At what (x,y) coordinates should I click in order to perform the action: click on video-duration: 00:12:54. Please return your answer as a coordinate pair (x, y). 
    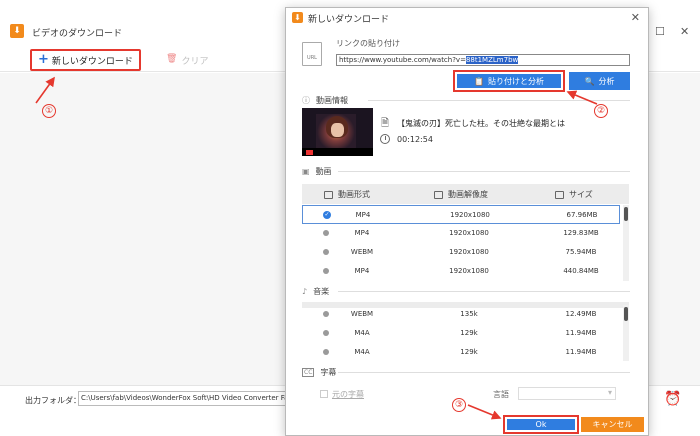
    Looking at the image, I should click on (415, 139).